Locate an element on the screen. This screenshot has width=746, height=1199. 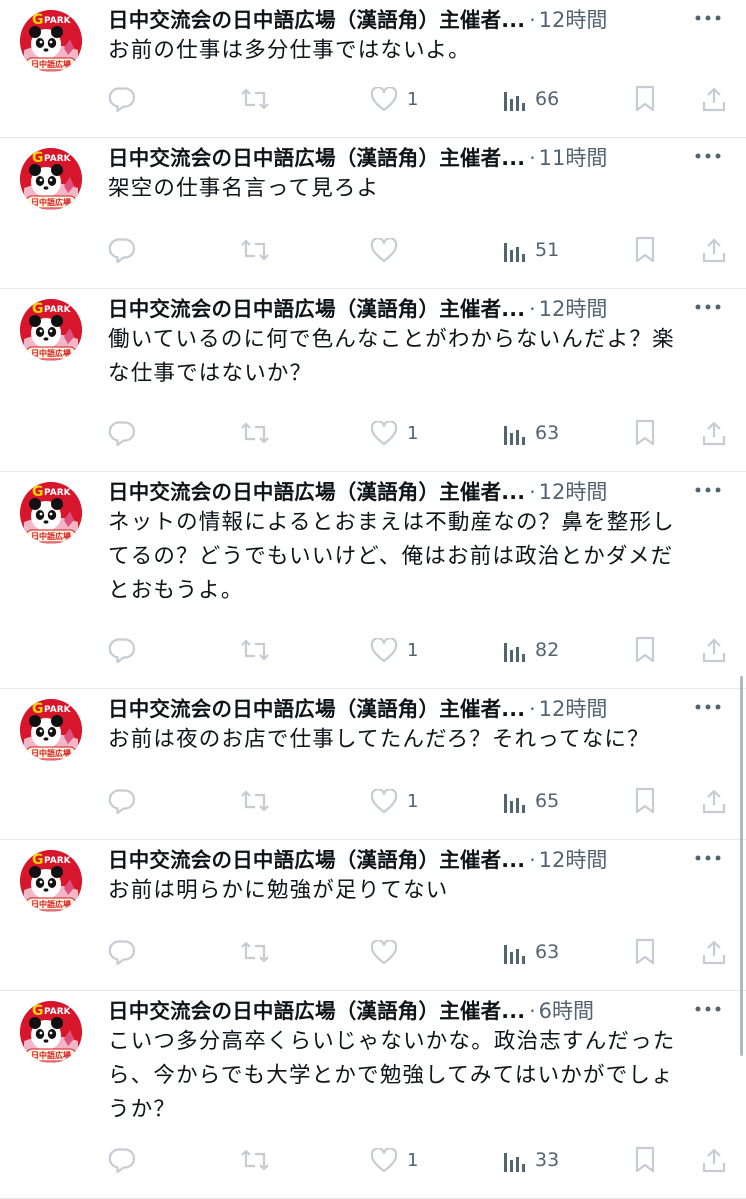
views-button: 65 is located at coordinates (530, 801).